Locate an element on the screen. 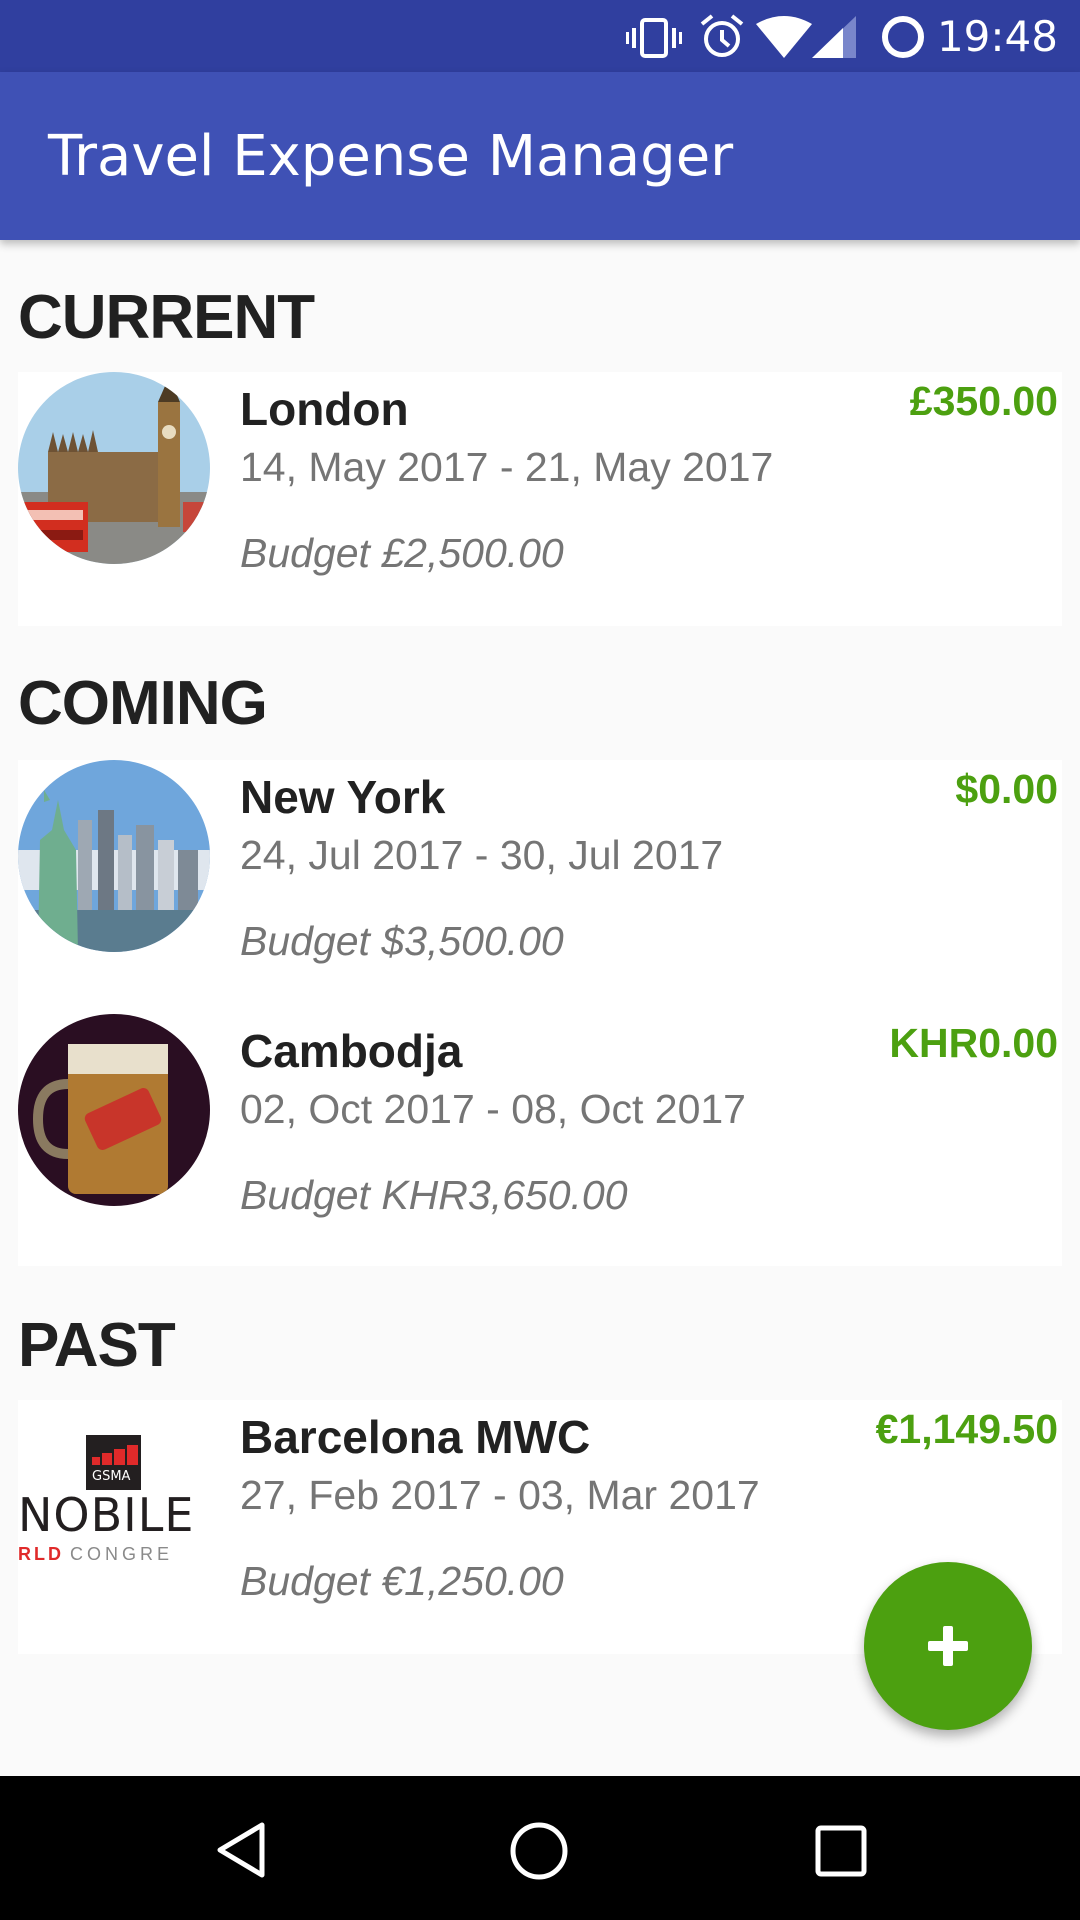 The image size is (1080, 1920). section-title-current: CURRENT is located at coordinates (166, 317).